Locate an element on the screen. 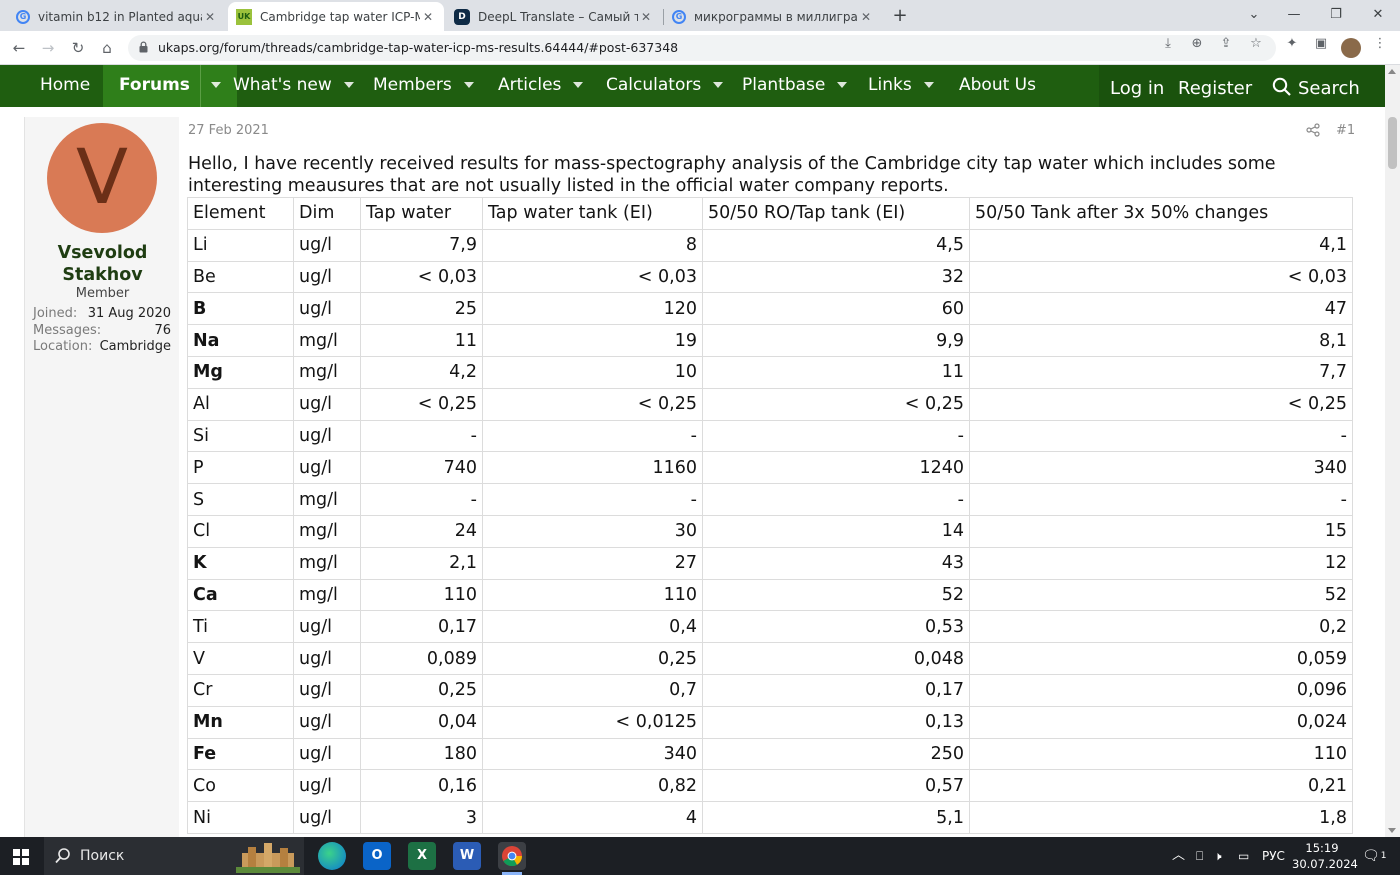  device-icon: ⎕ is located at coordinates (1199, 856).